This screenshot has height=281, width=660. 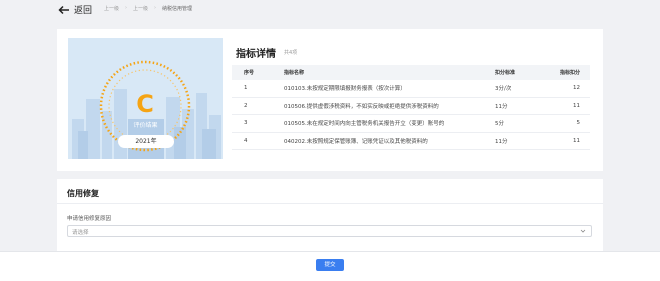 I want to click on column-header: 扣分标准, so click(x=505, y=73).